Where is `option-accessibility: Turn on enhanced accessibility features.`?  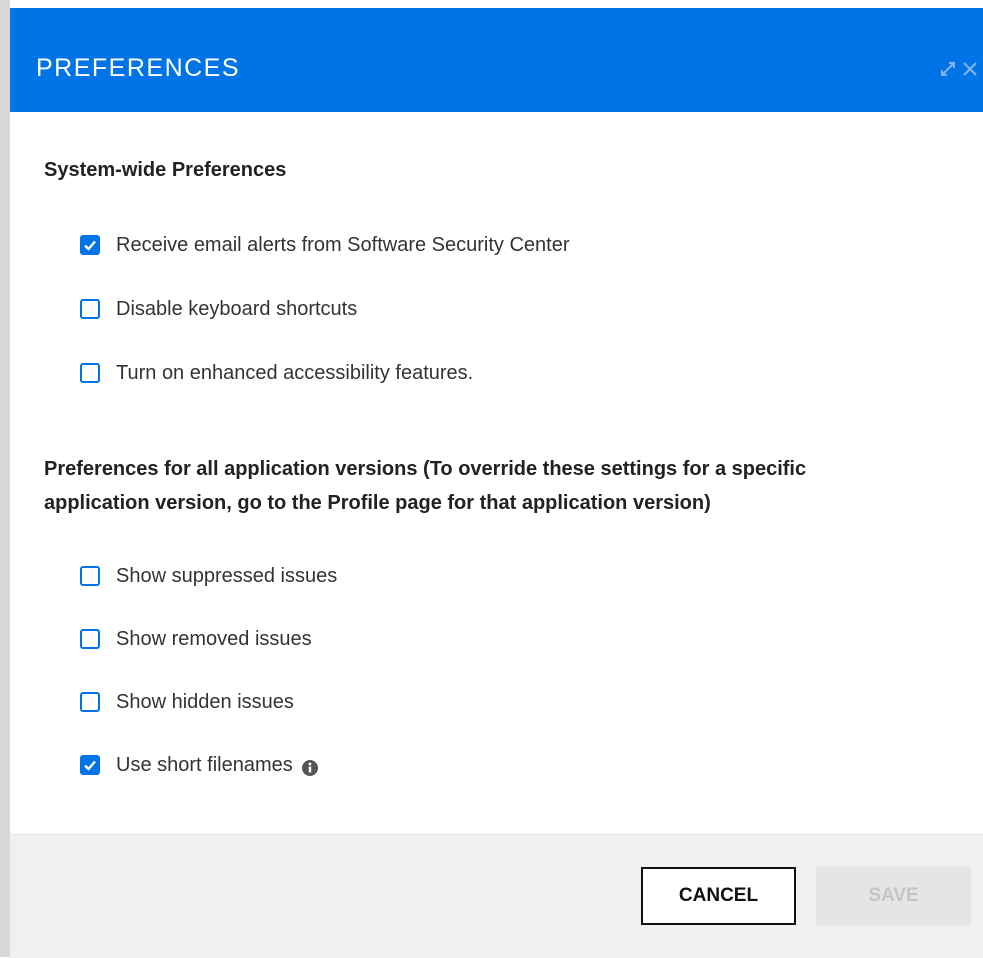 option-accessibility: Turn on enhanced accessibility features. is located at coordinates (276, 373).